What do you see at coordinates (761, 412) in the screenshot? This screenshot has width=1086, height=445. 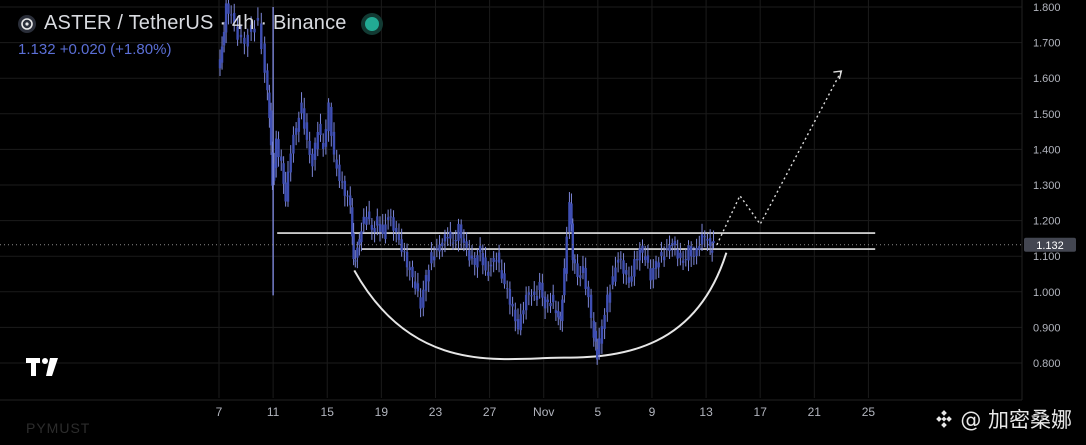 I see `x-tick-label: 17` at bounding box center [761, 412].